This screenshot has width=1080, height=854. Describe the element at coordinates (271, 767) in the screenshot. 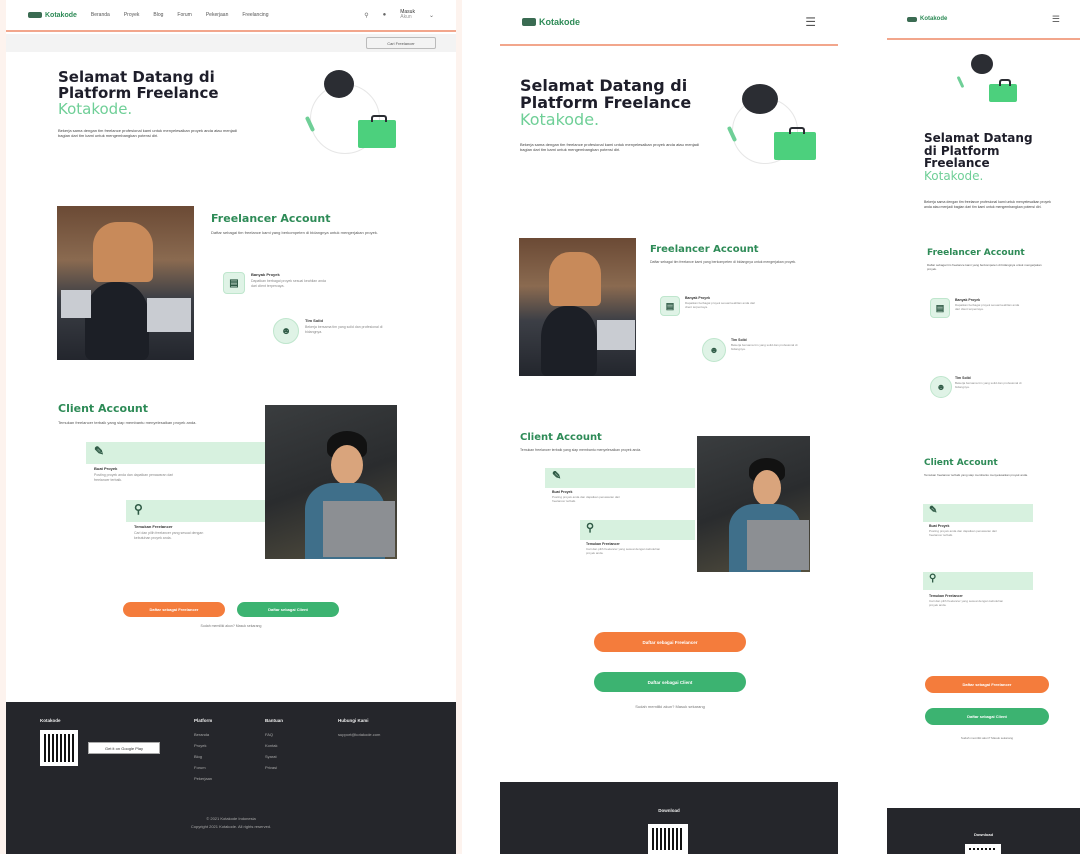

I see `footer-link: Privasi` at that location.